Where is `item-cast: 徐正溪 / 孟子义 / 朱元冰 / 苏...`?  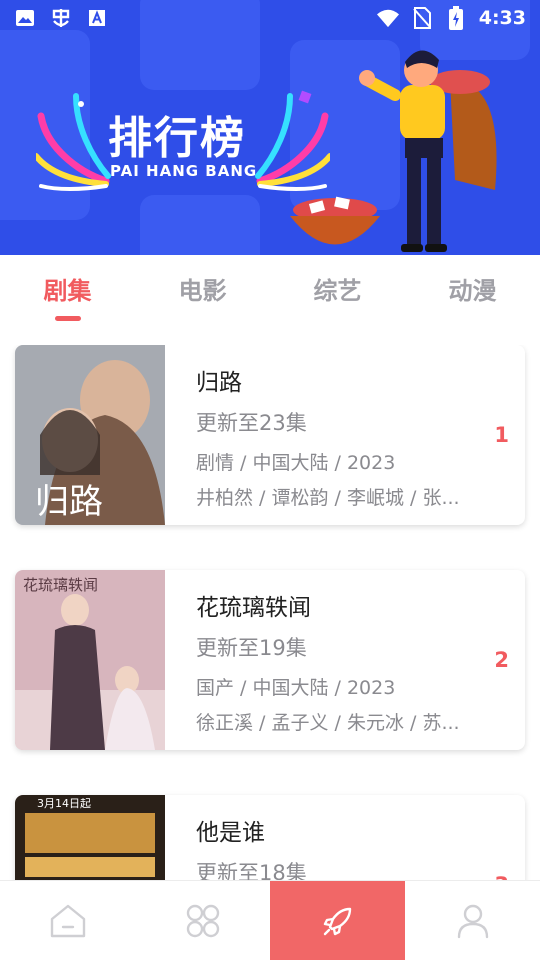 item-cast: 徐正溪 / 孟子义 / 朱元冰 / 苏... is located at coordinates (328, 723).